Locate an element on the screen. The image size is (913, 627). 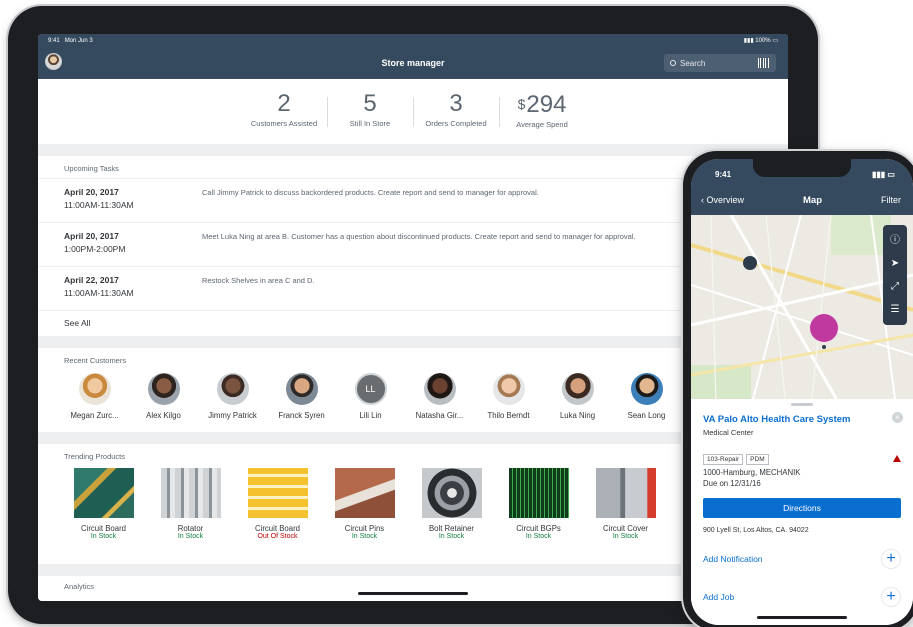
warning-icon is located at coordinates (897, 458).